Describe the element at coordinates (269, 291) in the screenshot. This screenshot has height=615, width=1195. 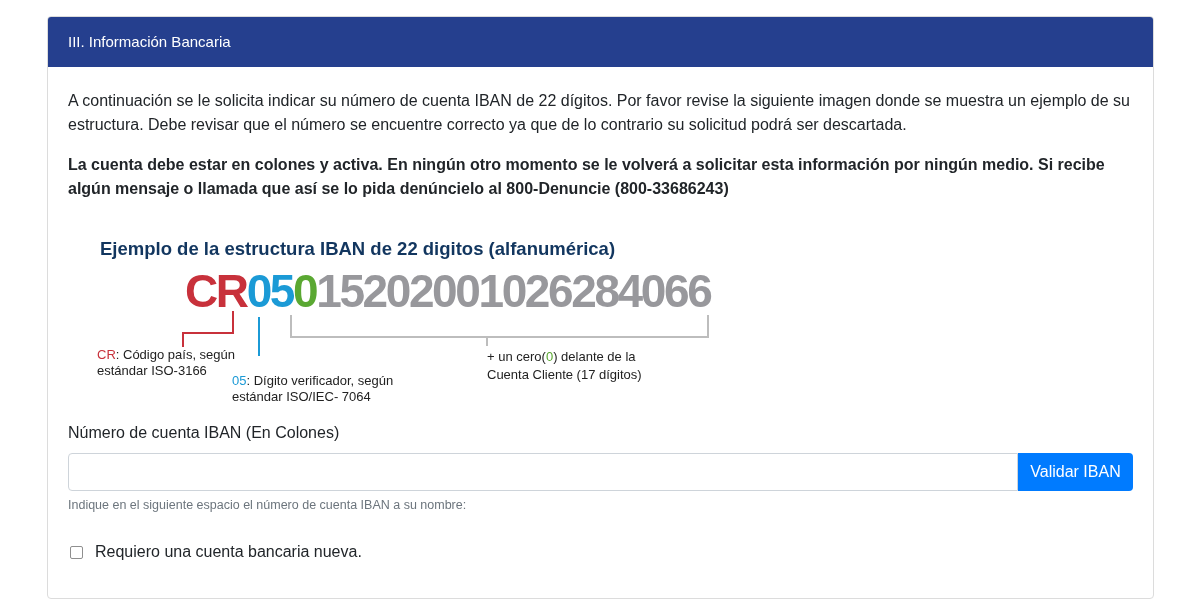
I see `iban-digits: 05` at that location.